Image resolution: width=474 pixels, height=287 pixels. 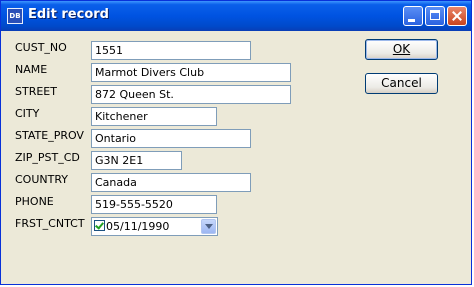 I want to click on street-label: STREET, so click(x=36, y=91).